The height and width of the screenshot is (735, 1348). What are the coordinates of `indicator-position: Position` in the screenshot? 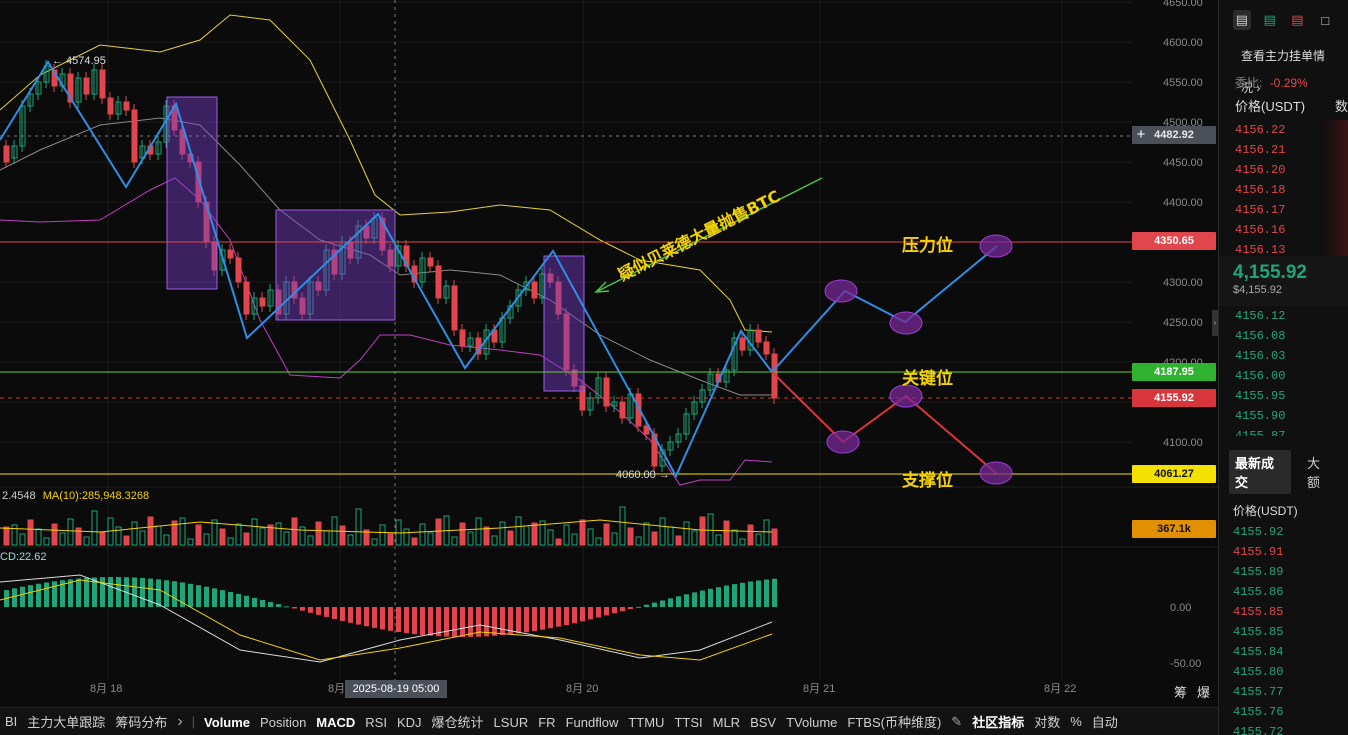 It's located at (283, 722).